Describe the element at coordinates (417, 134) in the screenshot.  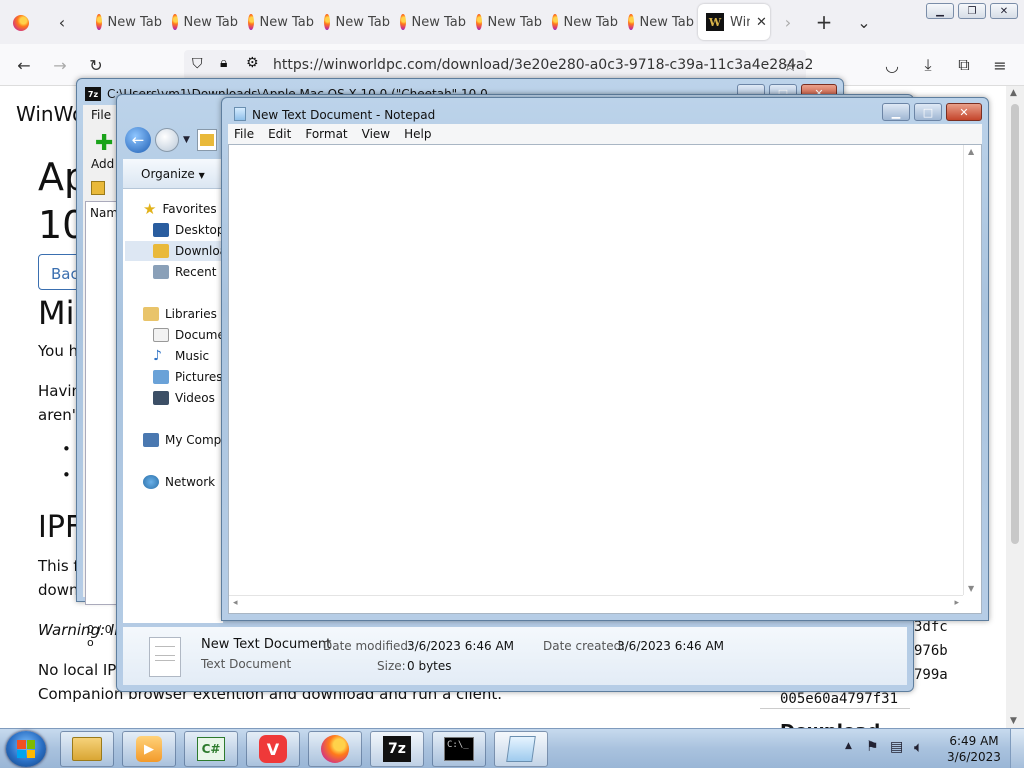
I see `menu-help: Help` at that location.